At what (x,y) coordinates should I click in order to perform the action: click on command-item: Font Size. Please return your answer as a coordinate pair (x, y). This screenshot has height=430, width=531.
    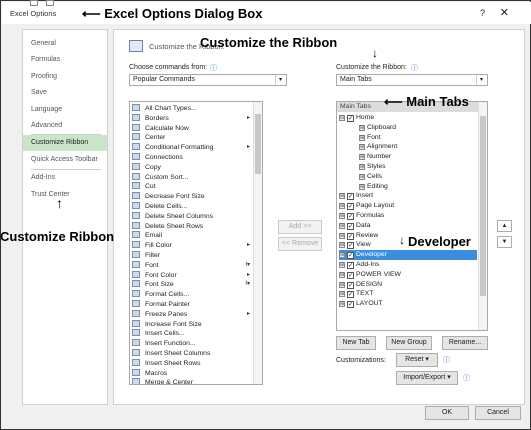
    Looking at the image, I should click on (153, 285).